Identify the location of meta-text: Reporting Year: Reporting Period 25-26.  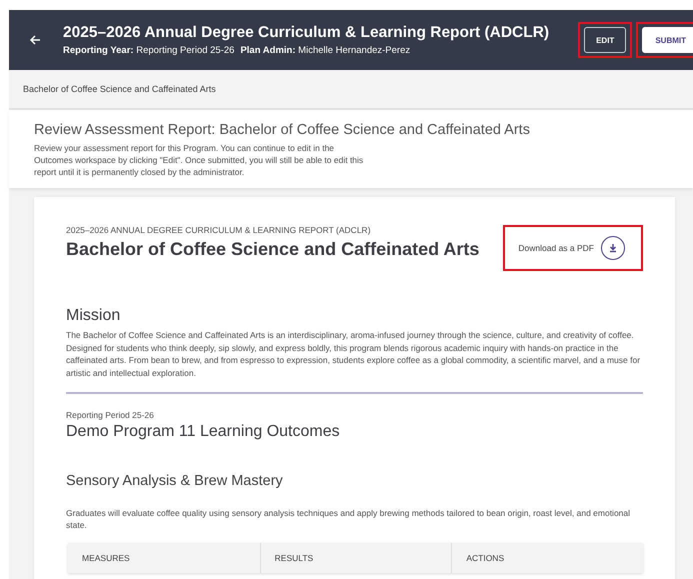
(148, 50).